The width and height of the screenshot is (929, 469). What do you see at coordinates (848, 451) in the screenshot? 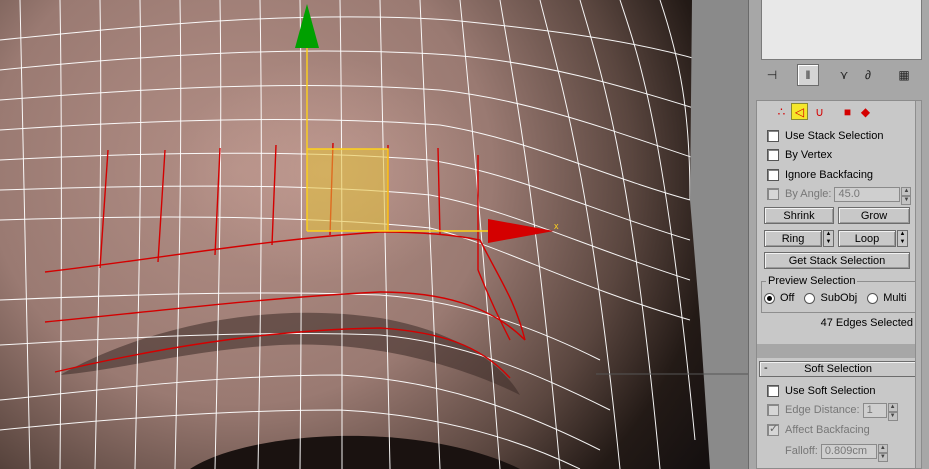
I see `falloff-field: 0.809cm` at bounding box center [848, 451].